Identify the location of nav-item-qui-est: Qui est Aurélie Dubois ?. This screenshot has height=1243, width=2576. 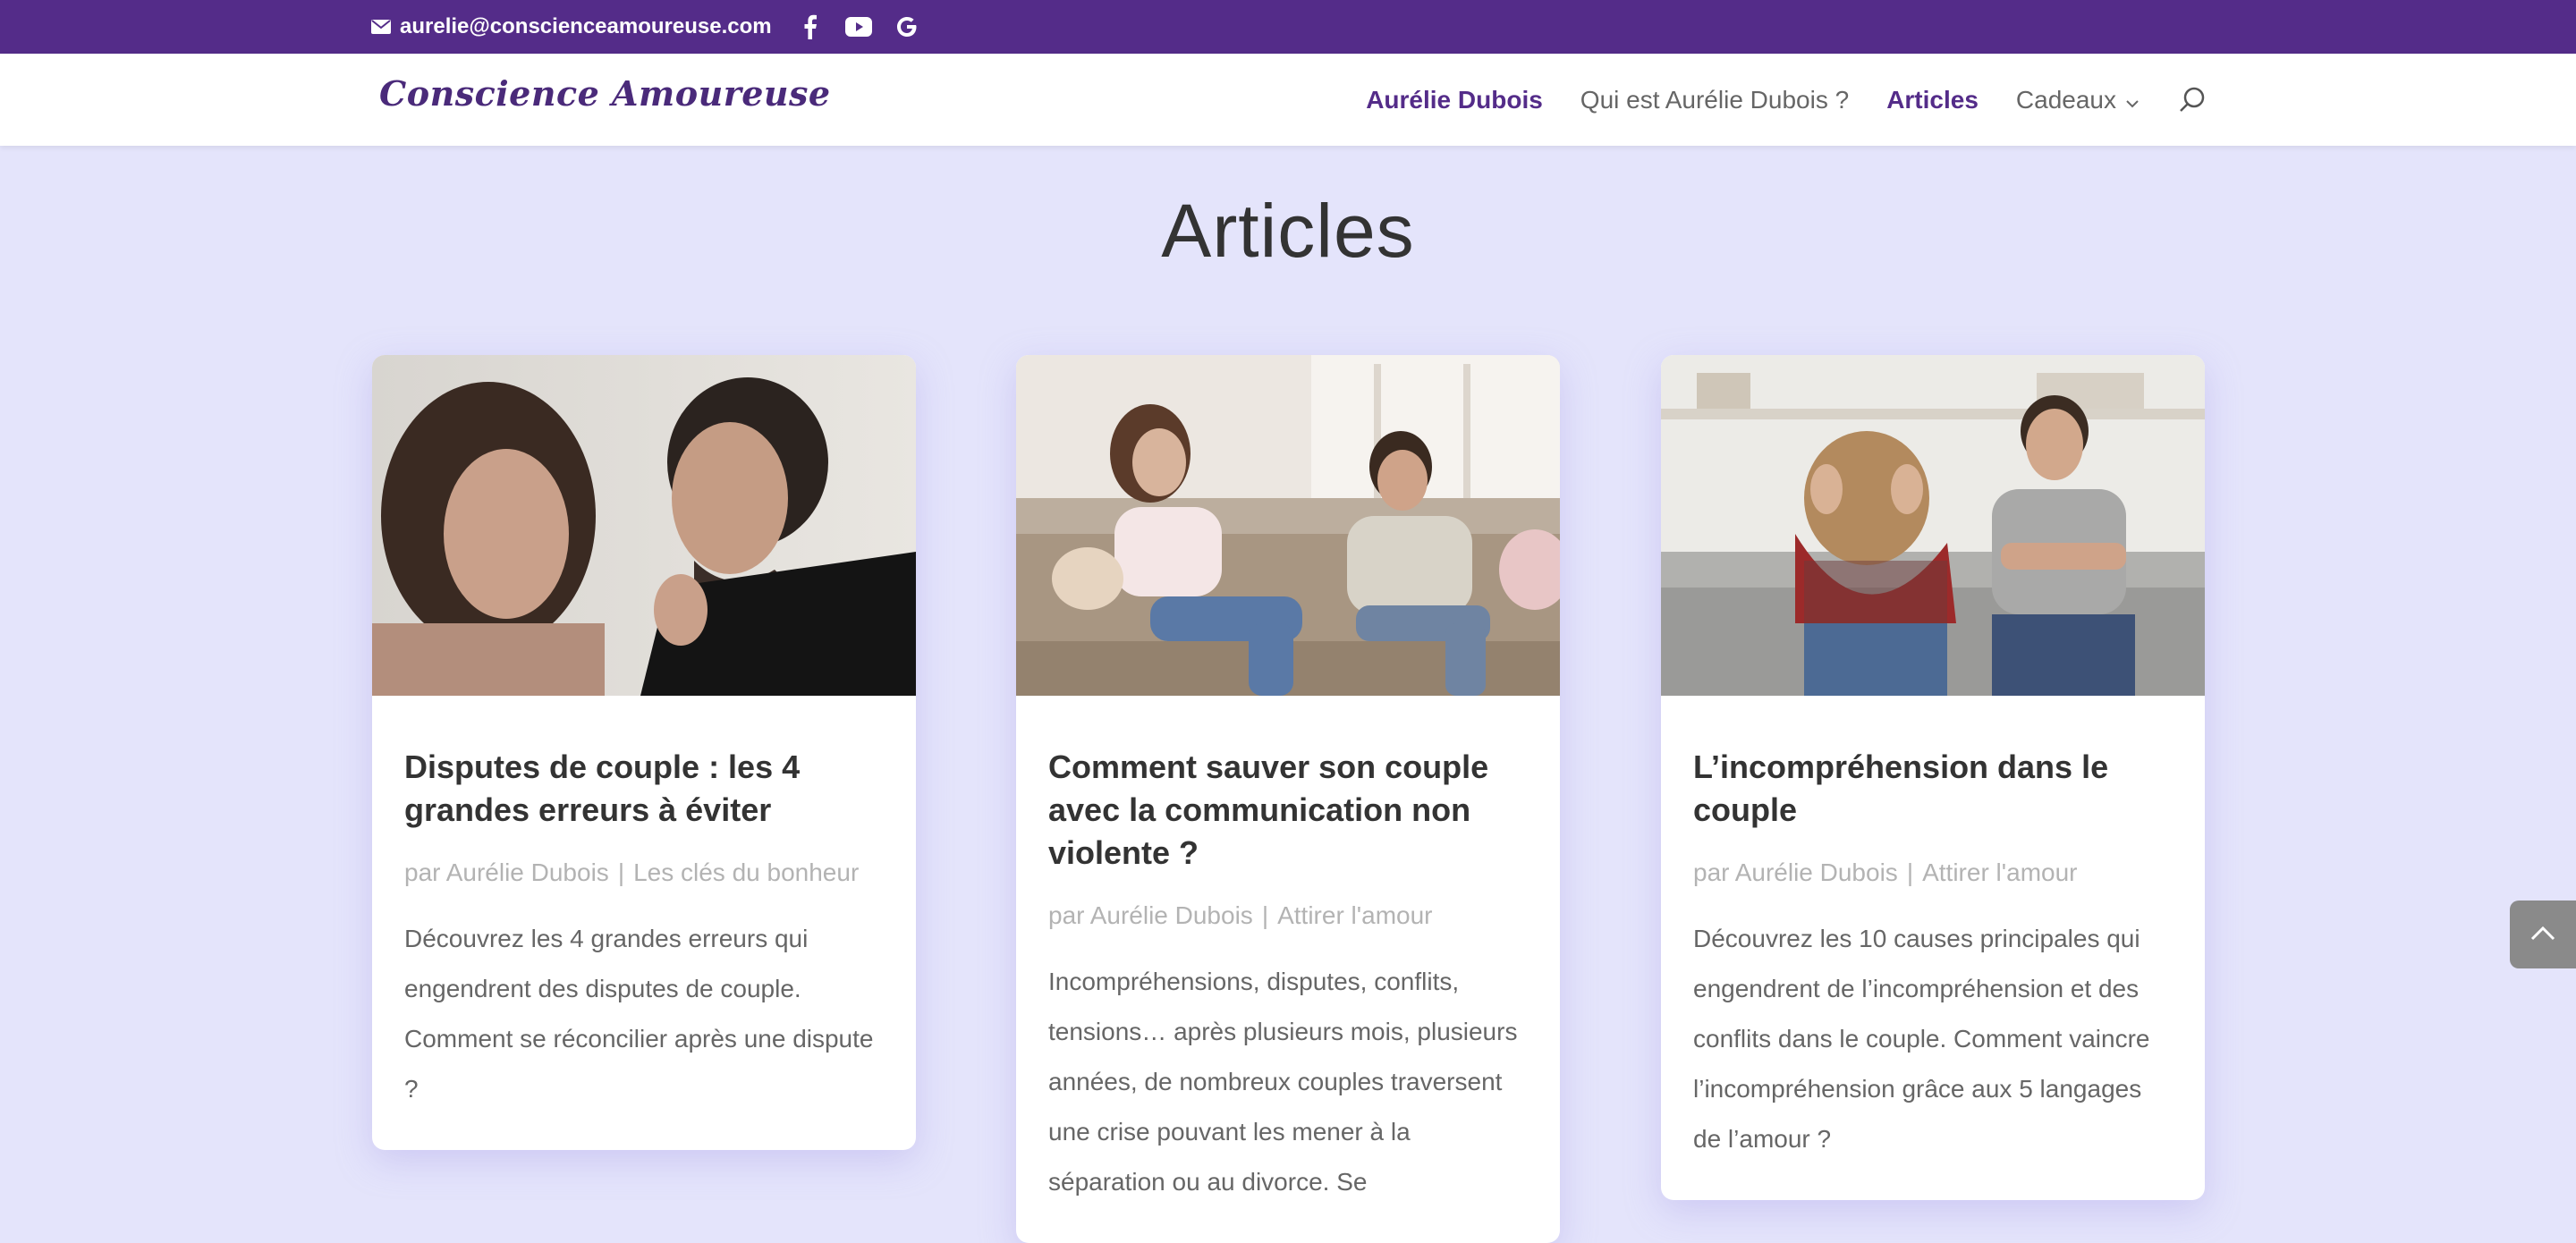
(1714, 100).